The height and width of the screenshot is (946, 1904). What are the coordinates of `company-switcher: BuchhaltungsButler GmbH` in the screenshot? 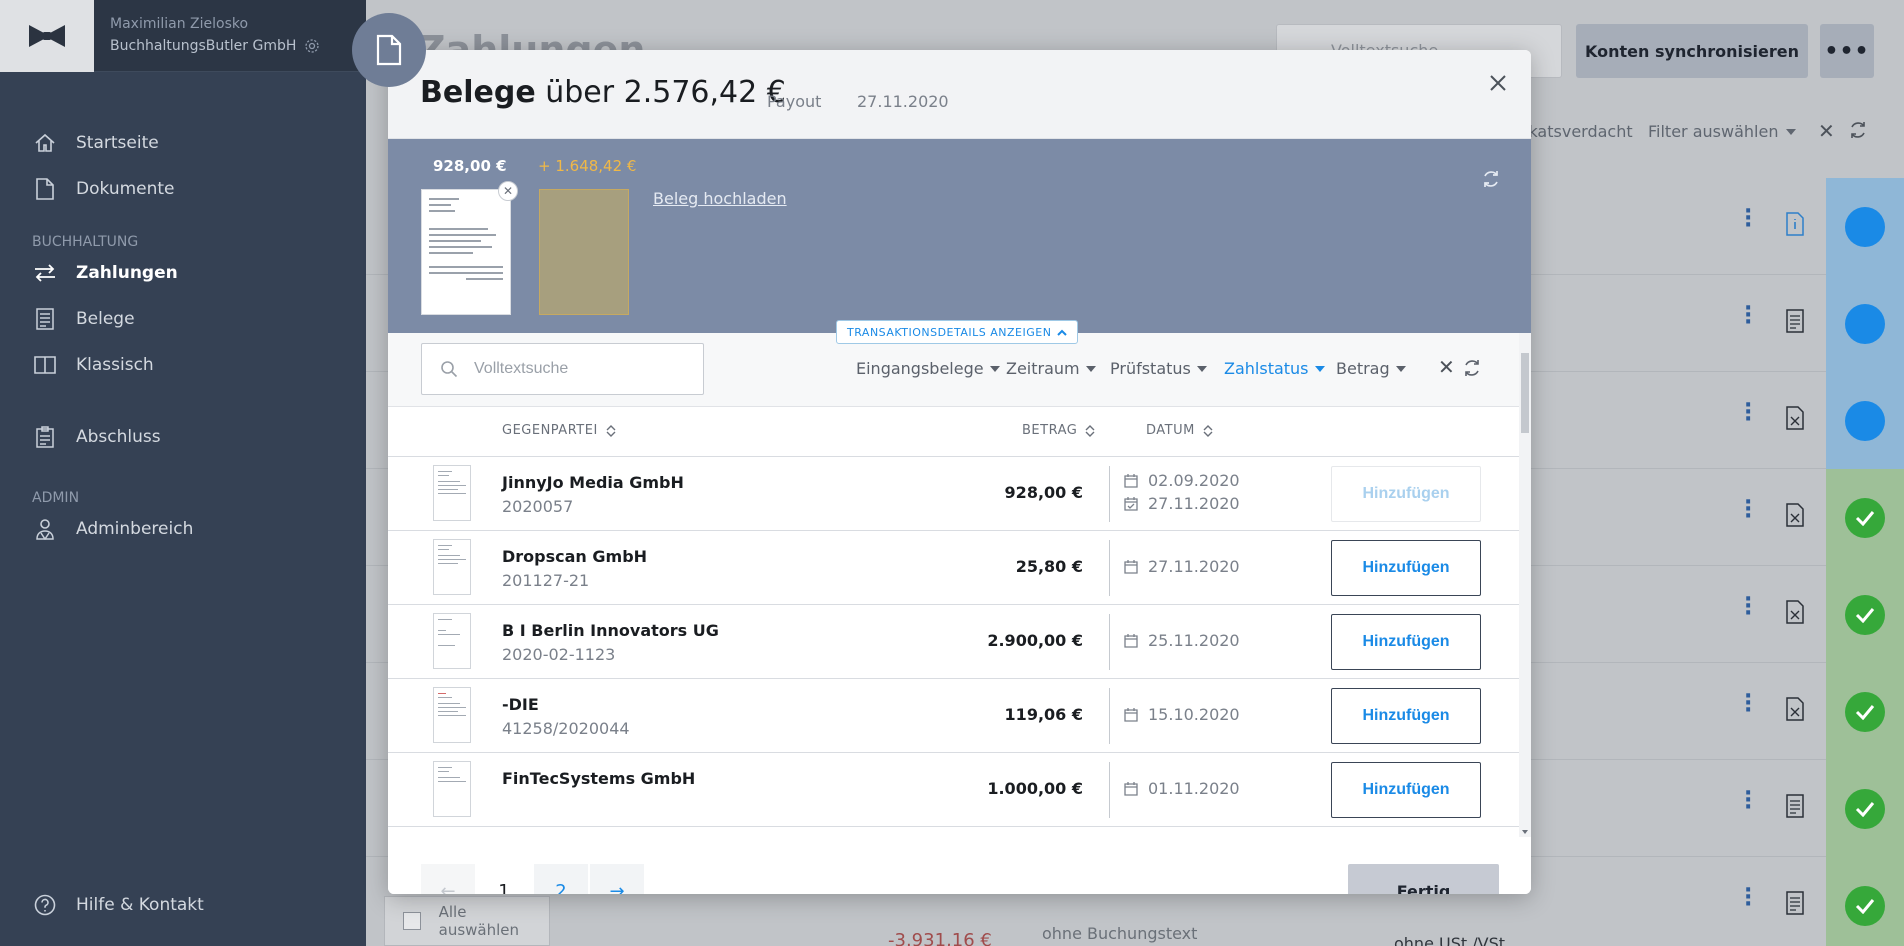 It's located at (215, 46).